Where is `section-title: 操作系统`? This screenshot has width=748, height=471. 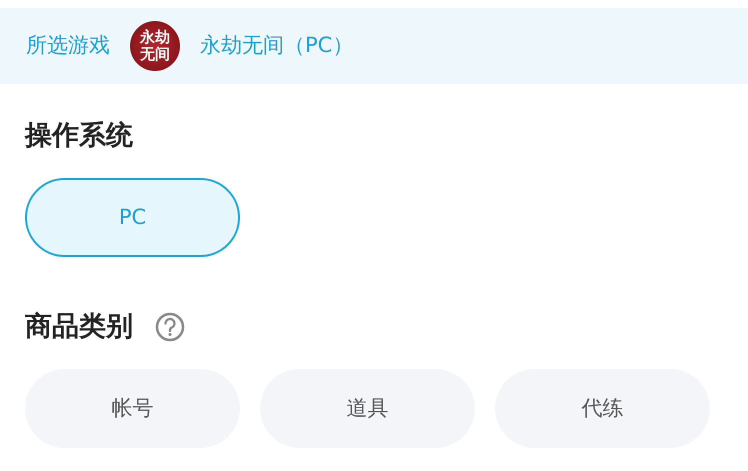 section-title: 操作系统 is located at coordinates (79, 135).